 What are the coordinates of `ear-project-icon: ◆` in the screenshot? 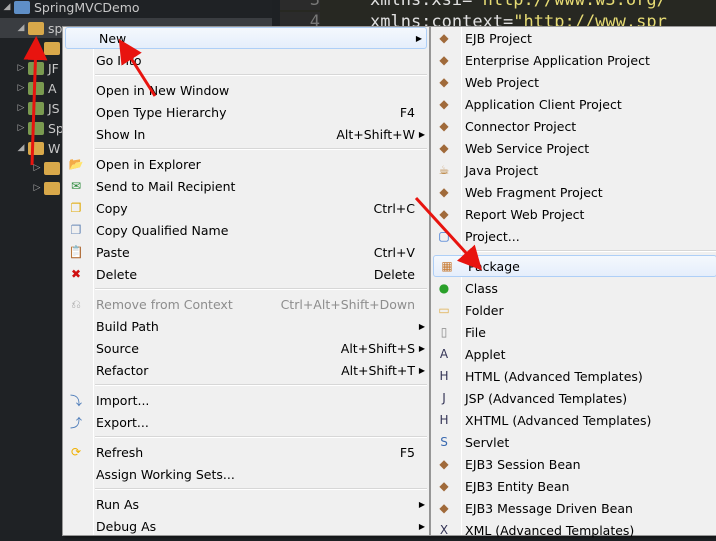 It's located at (444, 60).